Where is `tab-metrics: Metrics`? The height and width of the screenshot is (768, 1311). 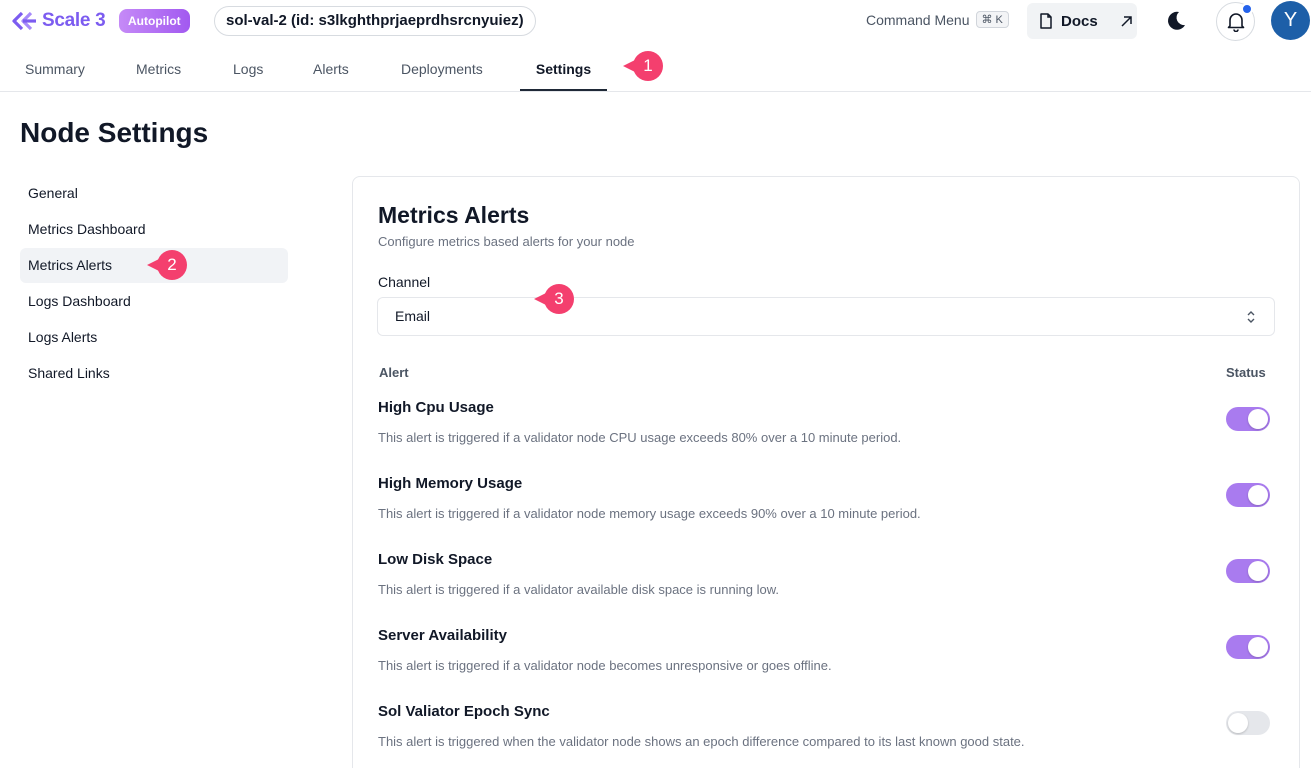
tab-metrics: Metrics is located at coordinates (158, 68).